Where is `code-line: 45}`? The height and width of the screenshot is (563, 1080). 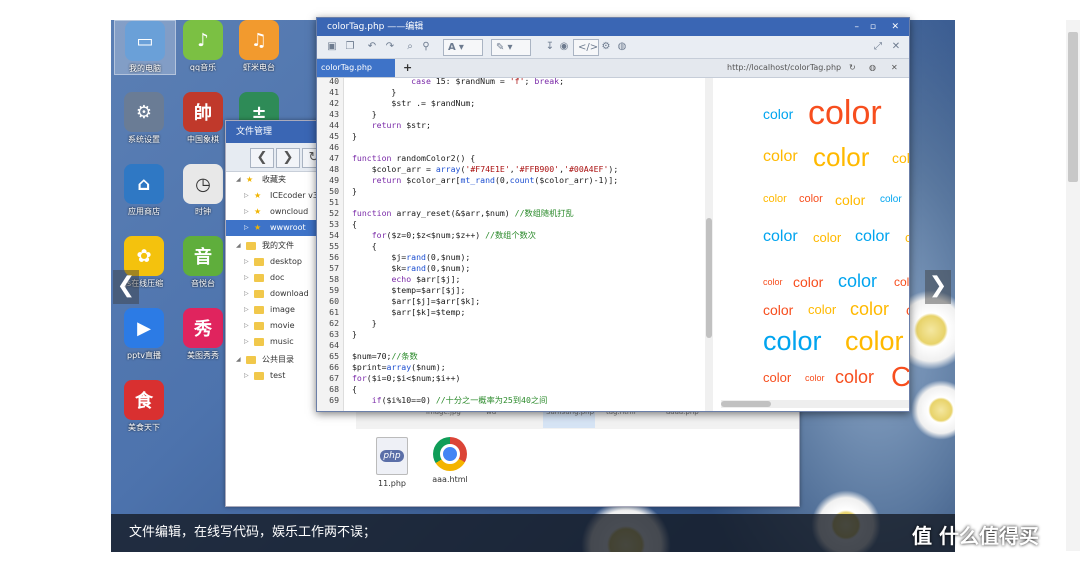 code-line: 45} is located at coordinates (511, 136).